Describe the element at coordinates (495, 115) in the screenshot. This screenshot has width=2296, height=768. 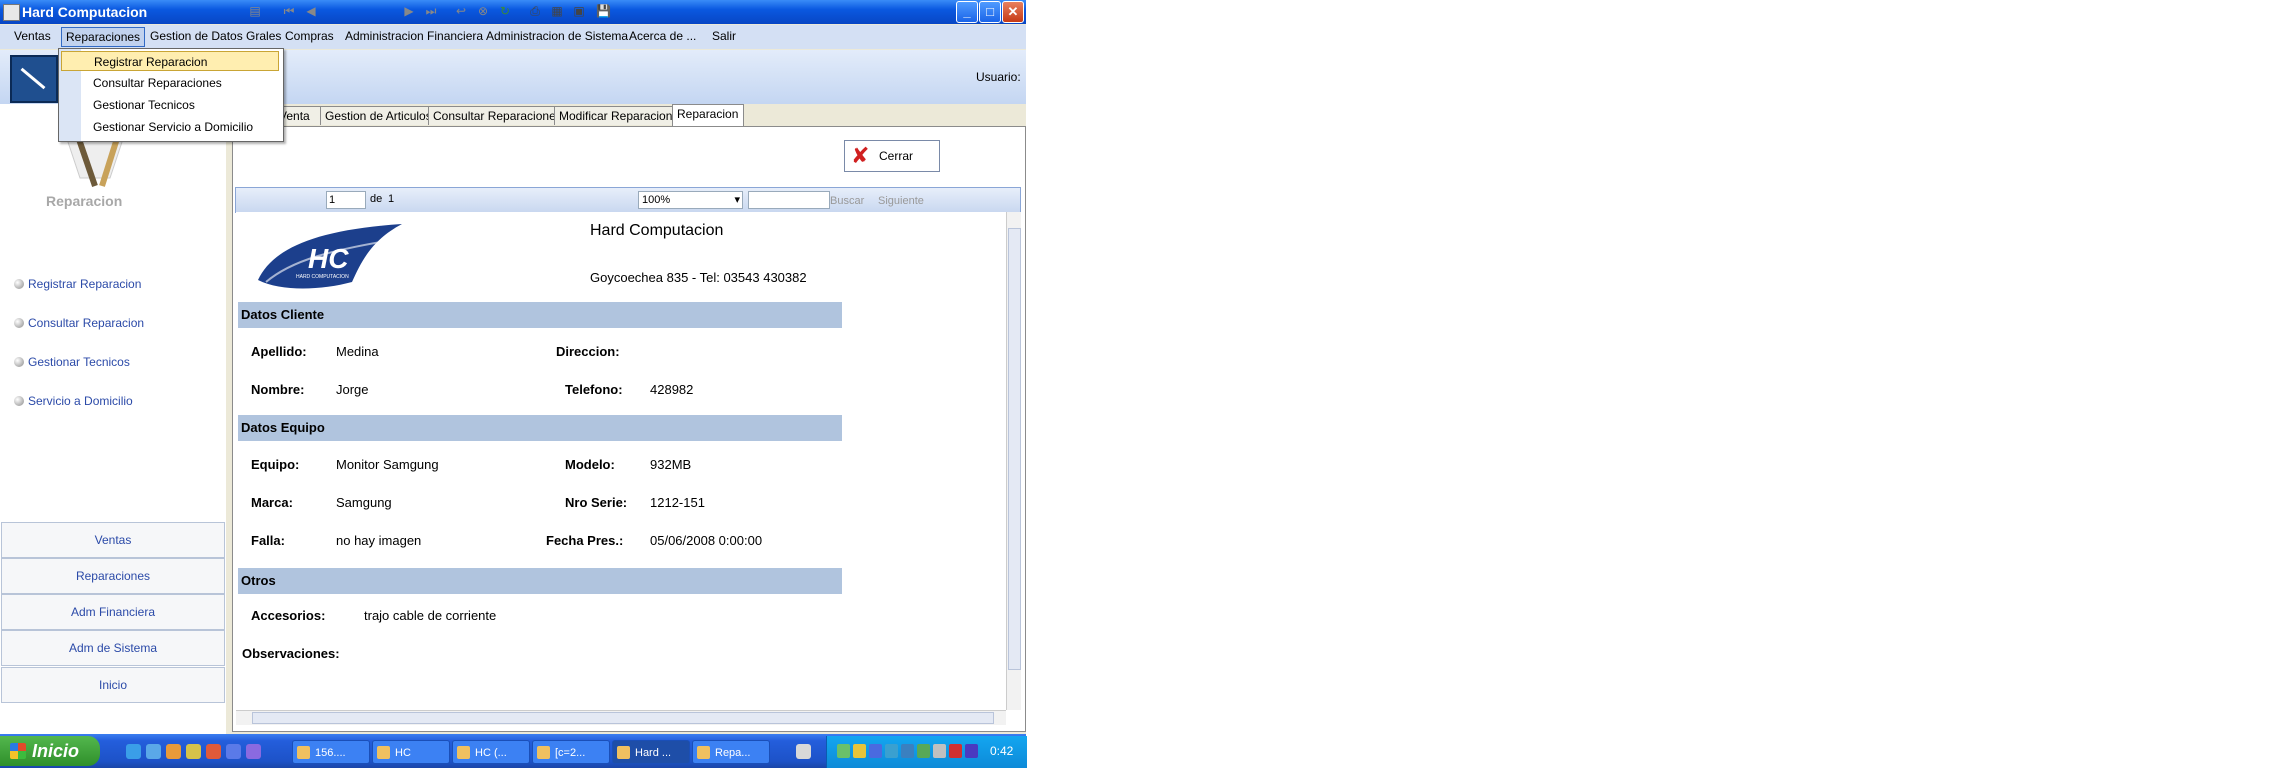
I see `tab-consultar-reparaciones: Consultar Reparaciones` at that location.